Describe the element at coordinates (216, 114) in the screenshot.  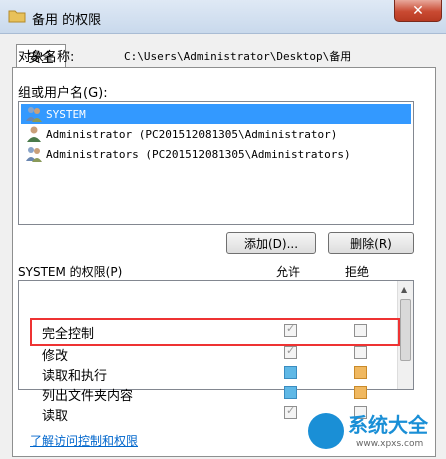
I see `user-row-system: SYSTEM` at that location.